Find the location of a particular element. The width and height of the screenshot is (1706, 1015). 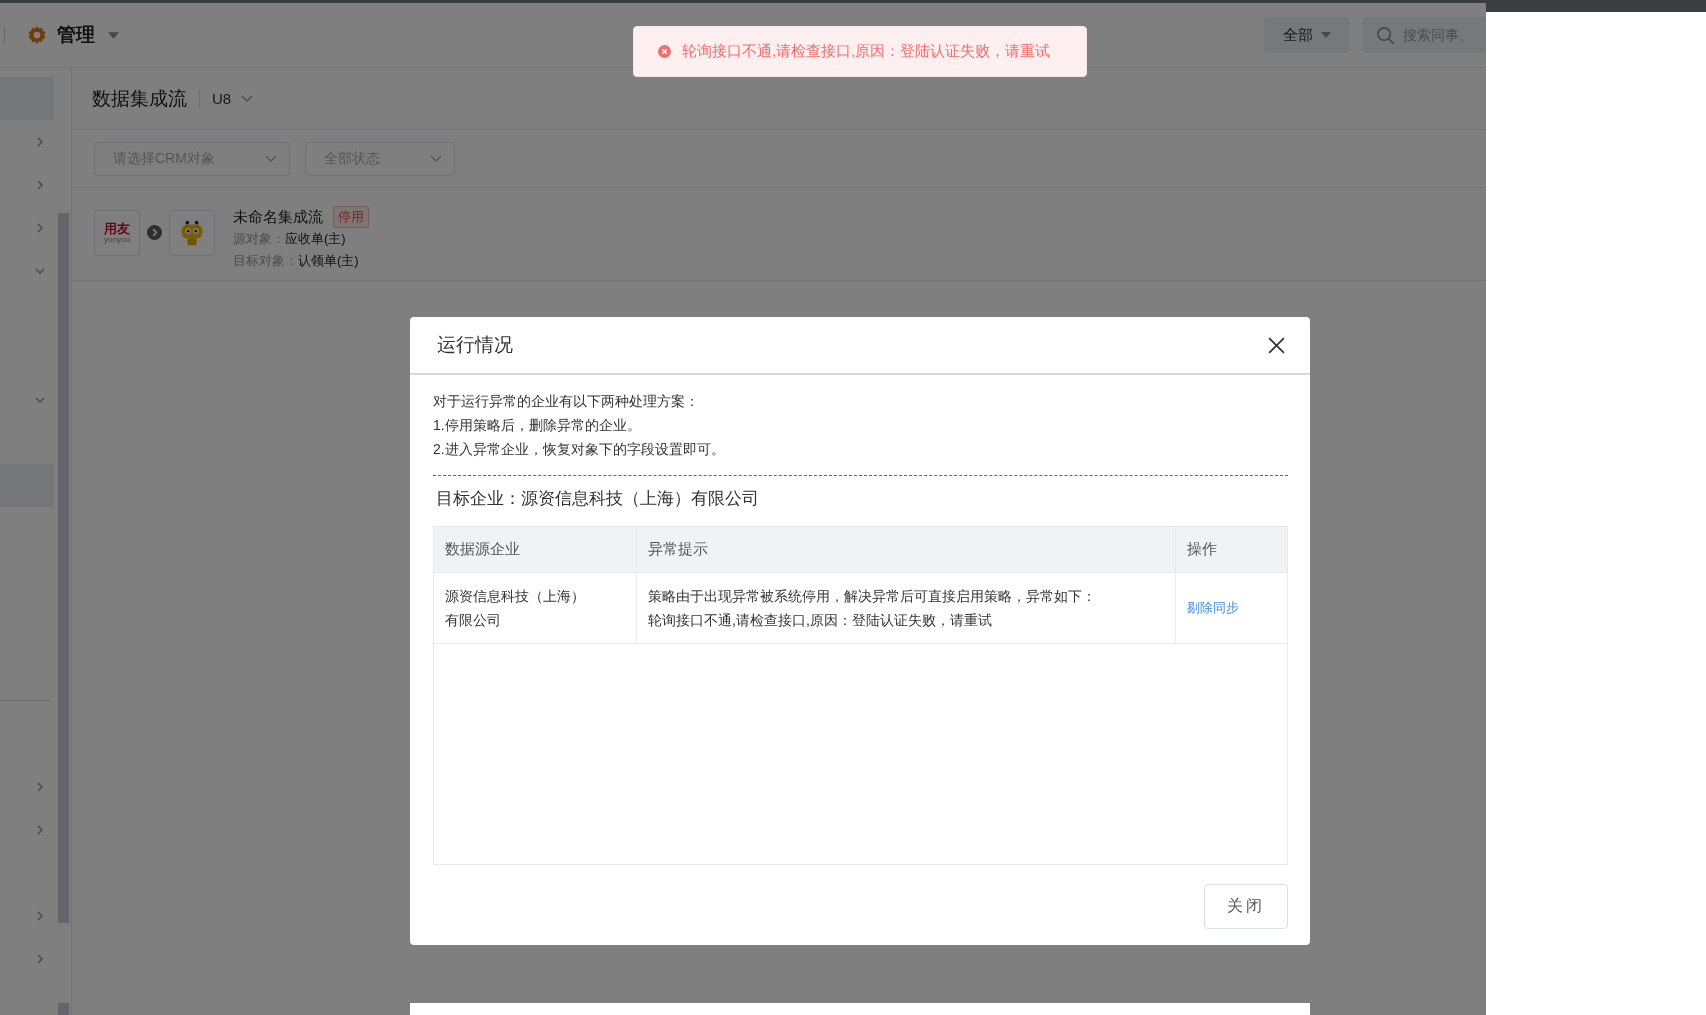

dialog-title: 运行情况 is located at coordinates (475, 345).